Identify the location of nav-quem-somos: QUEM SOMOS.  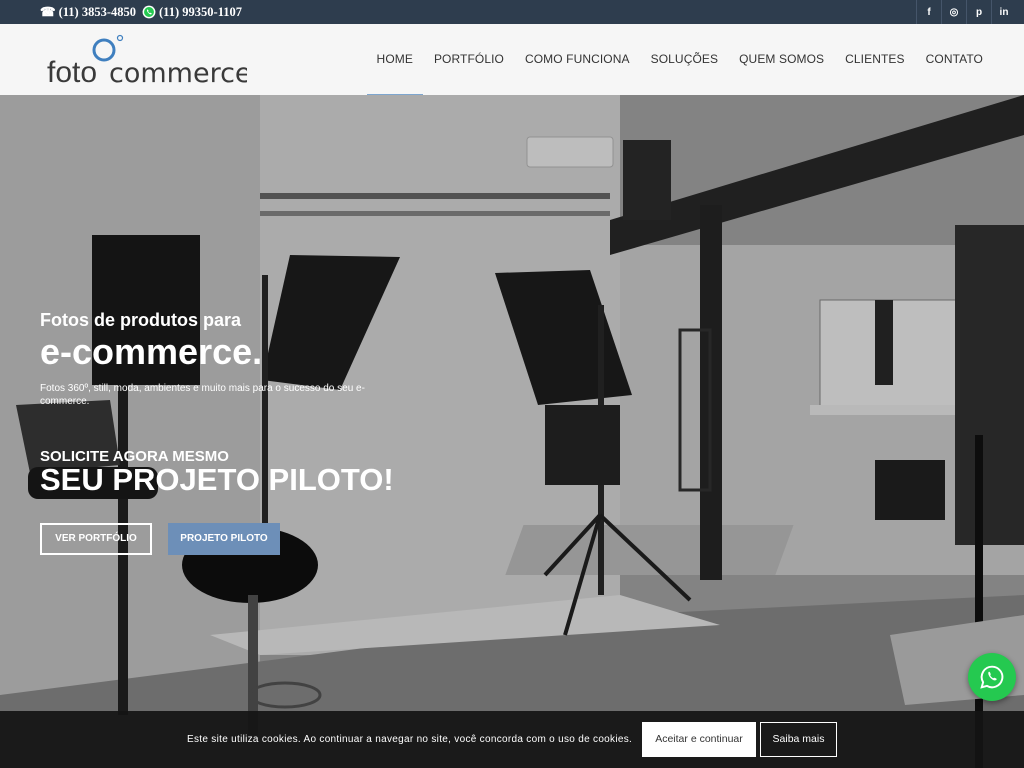
(781, 59).